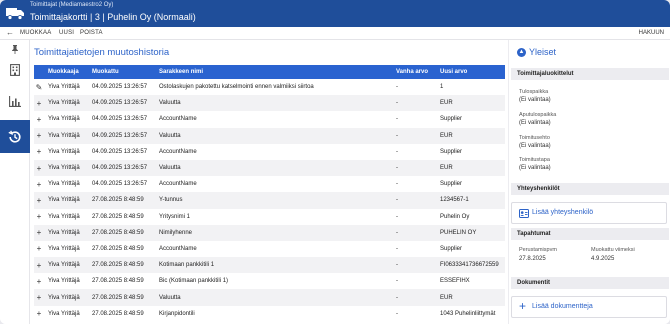 The width and height of the screenshot is (670, 324). What do you see at coordinates (470, 232) in the screenshot?
I see `cell-new: PUHELIN OY` at bounding box center [470, 232].